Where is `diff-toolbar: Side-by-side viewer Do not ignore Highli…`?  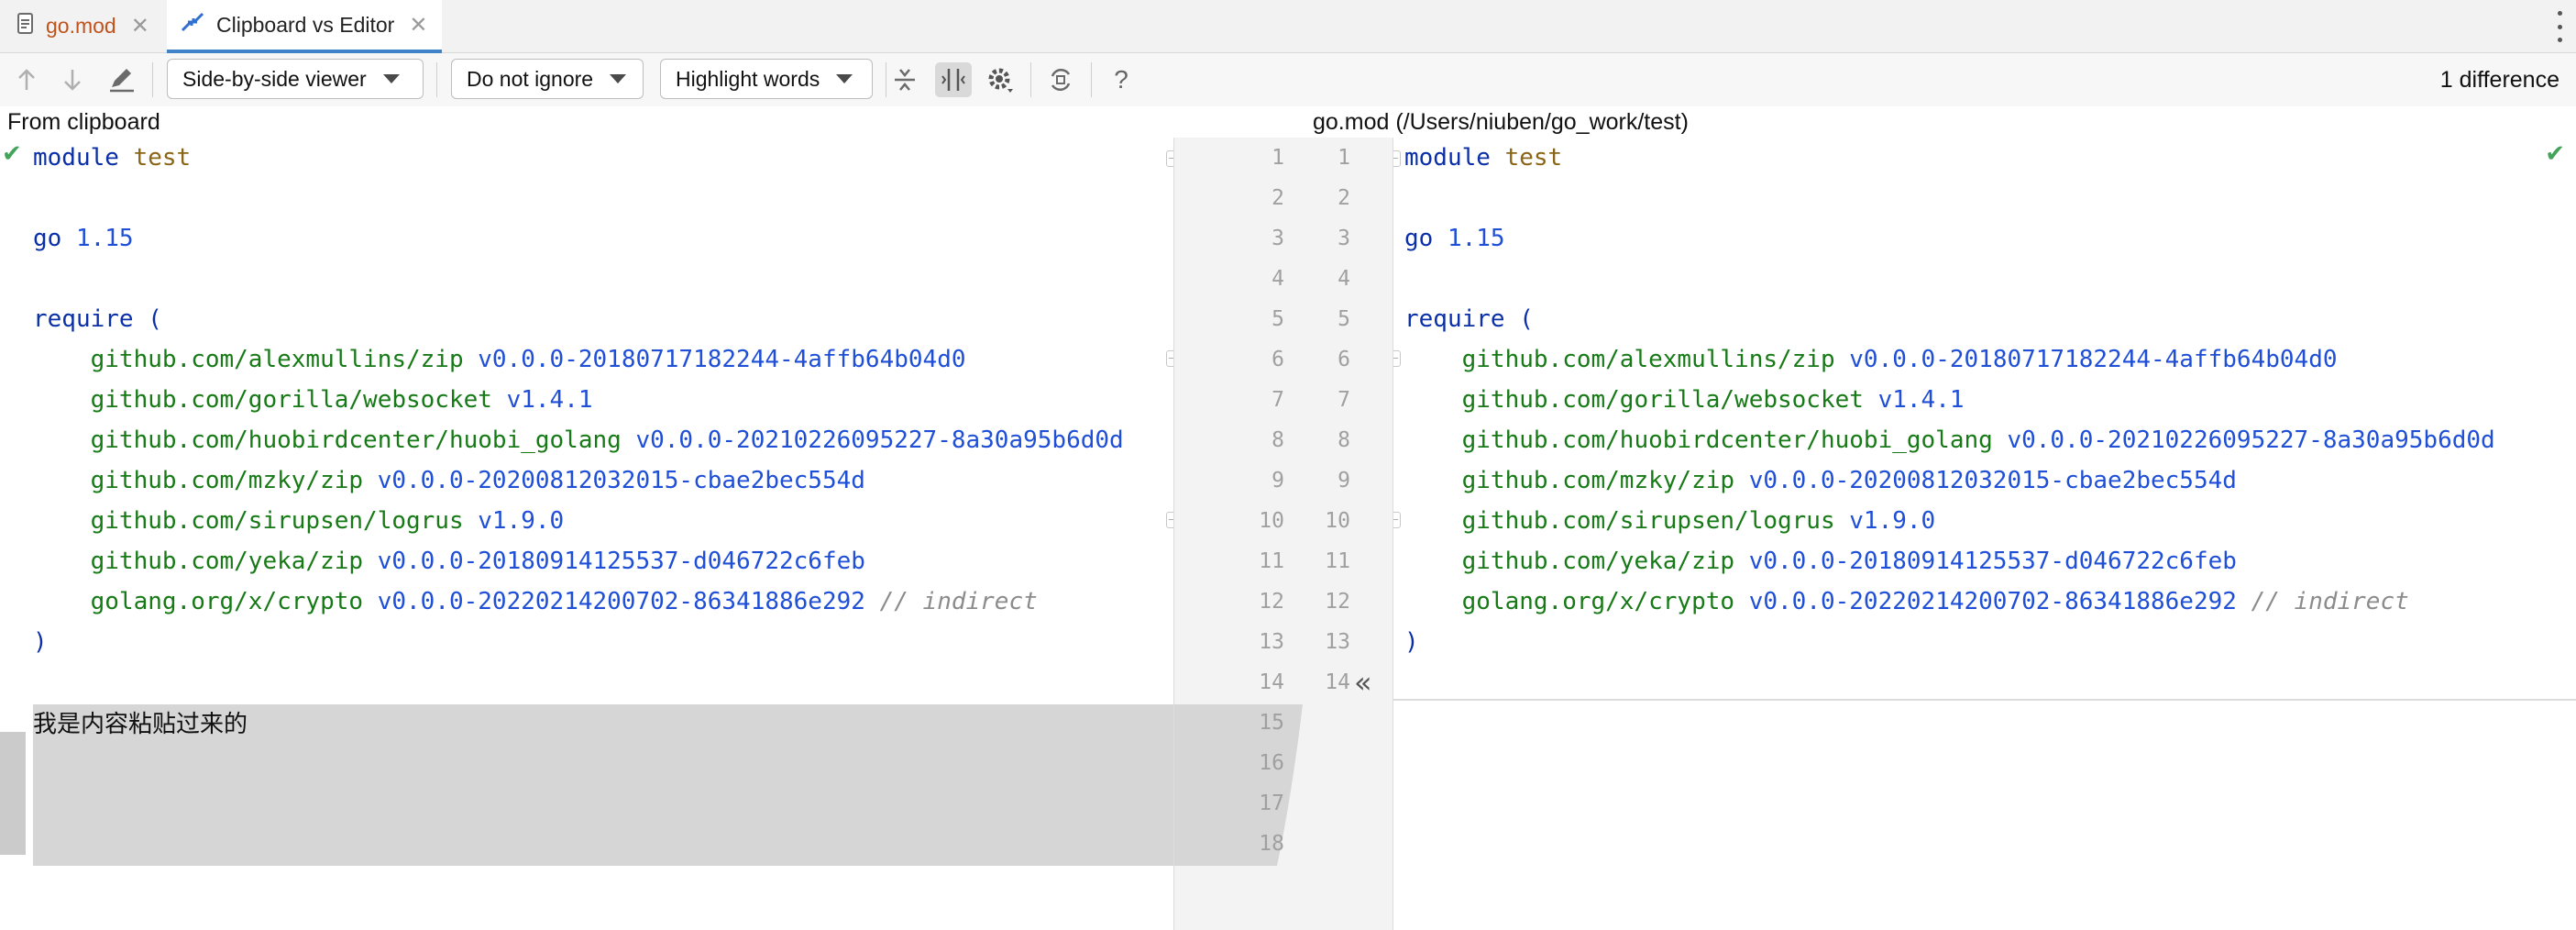
diff-toolbar: Side-by-side viewer Do not ignore Highli… is located at coordinates (1288, 80).